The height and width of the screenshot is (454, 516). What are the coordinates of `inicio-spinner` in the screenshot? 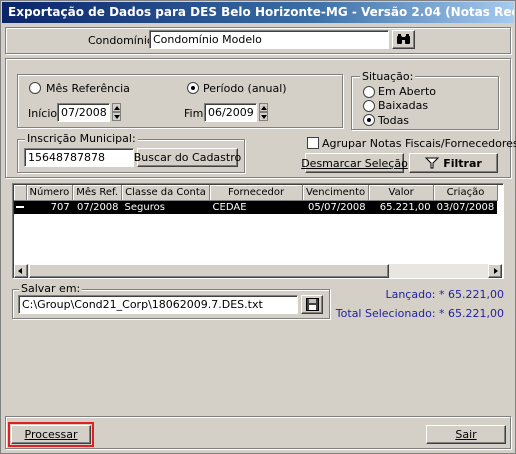 It's located at (116, 112).